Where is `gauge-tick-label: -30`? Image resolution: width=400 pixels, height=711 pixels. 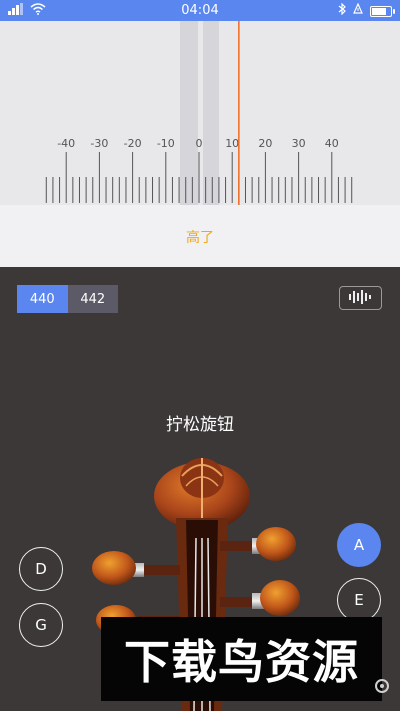
gauge-tick-label: -30 is located at coordinates (99, 143).